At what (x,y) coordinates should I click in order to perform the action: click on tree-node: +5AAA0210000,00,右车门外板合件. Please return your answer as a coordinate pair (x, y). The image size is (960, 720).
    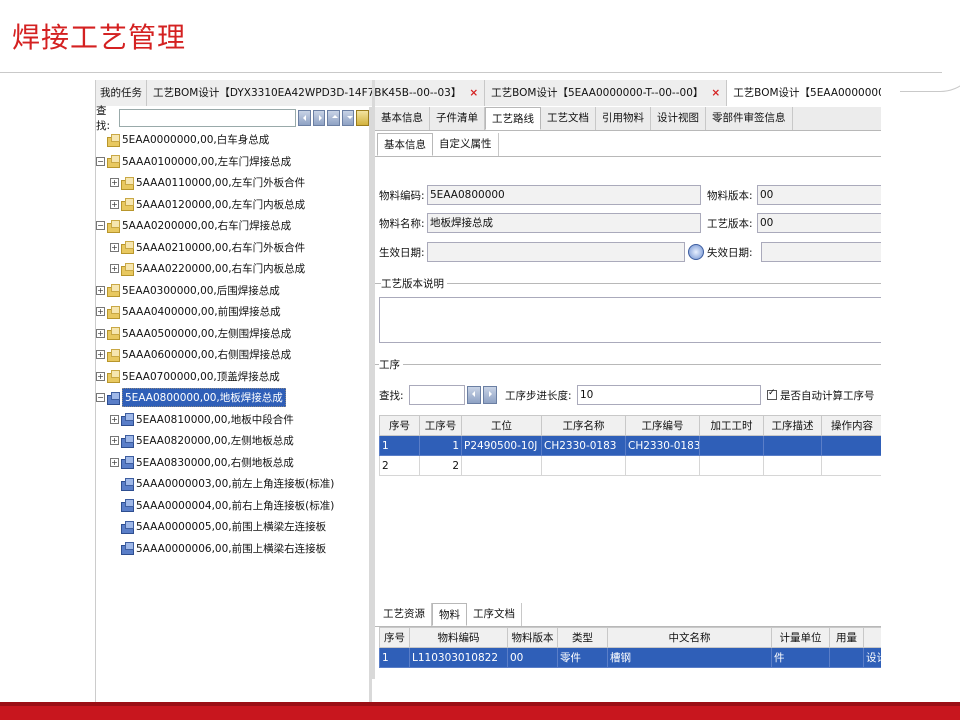
    Looking at the image, I should click on (232, 248).